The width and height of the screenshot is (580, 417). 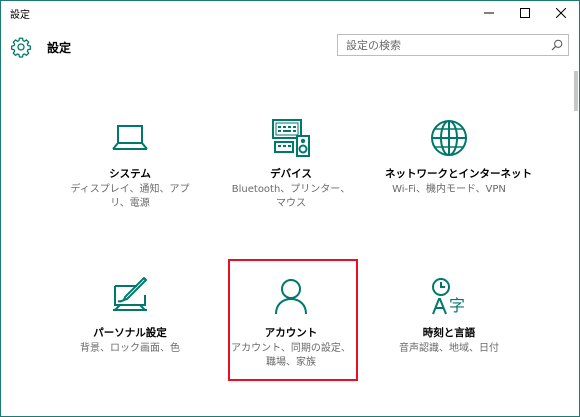 What do you see at coordinates (449, 189) in the screenshot?
I see `tile-network-desc: Wi-Fi、機内モード、VPN` at bounding box center [449, 189].